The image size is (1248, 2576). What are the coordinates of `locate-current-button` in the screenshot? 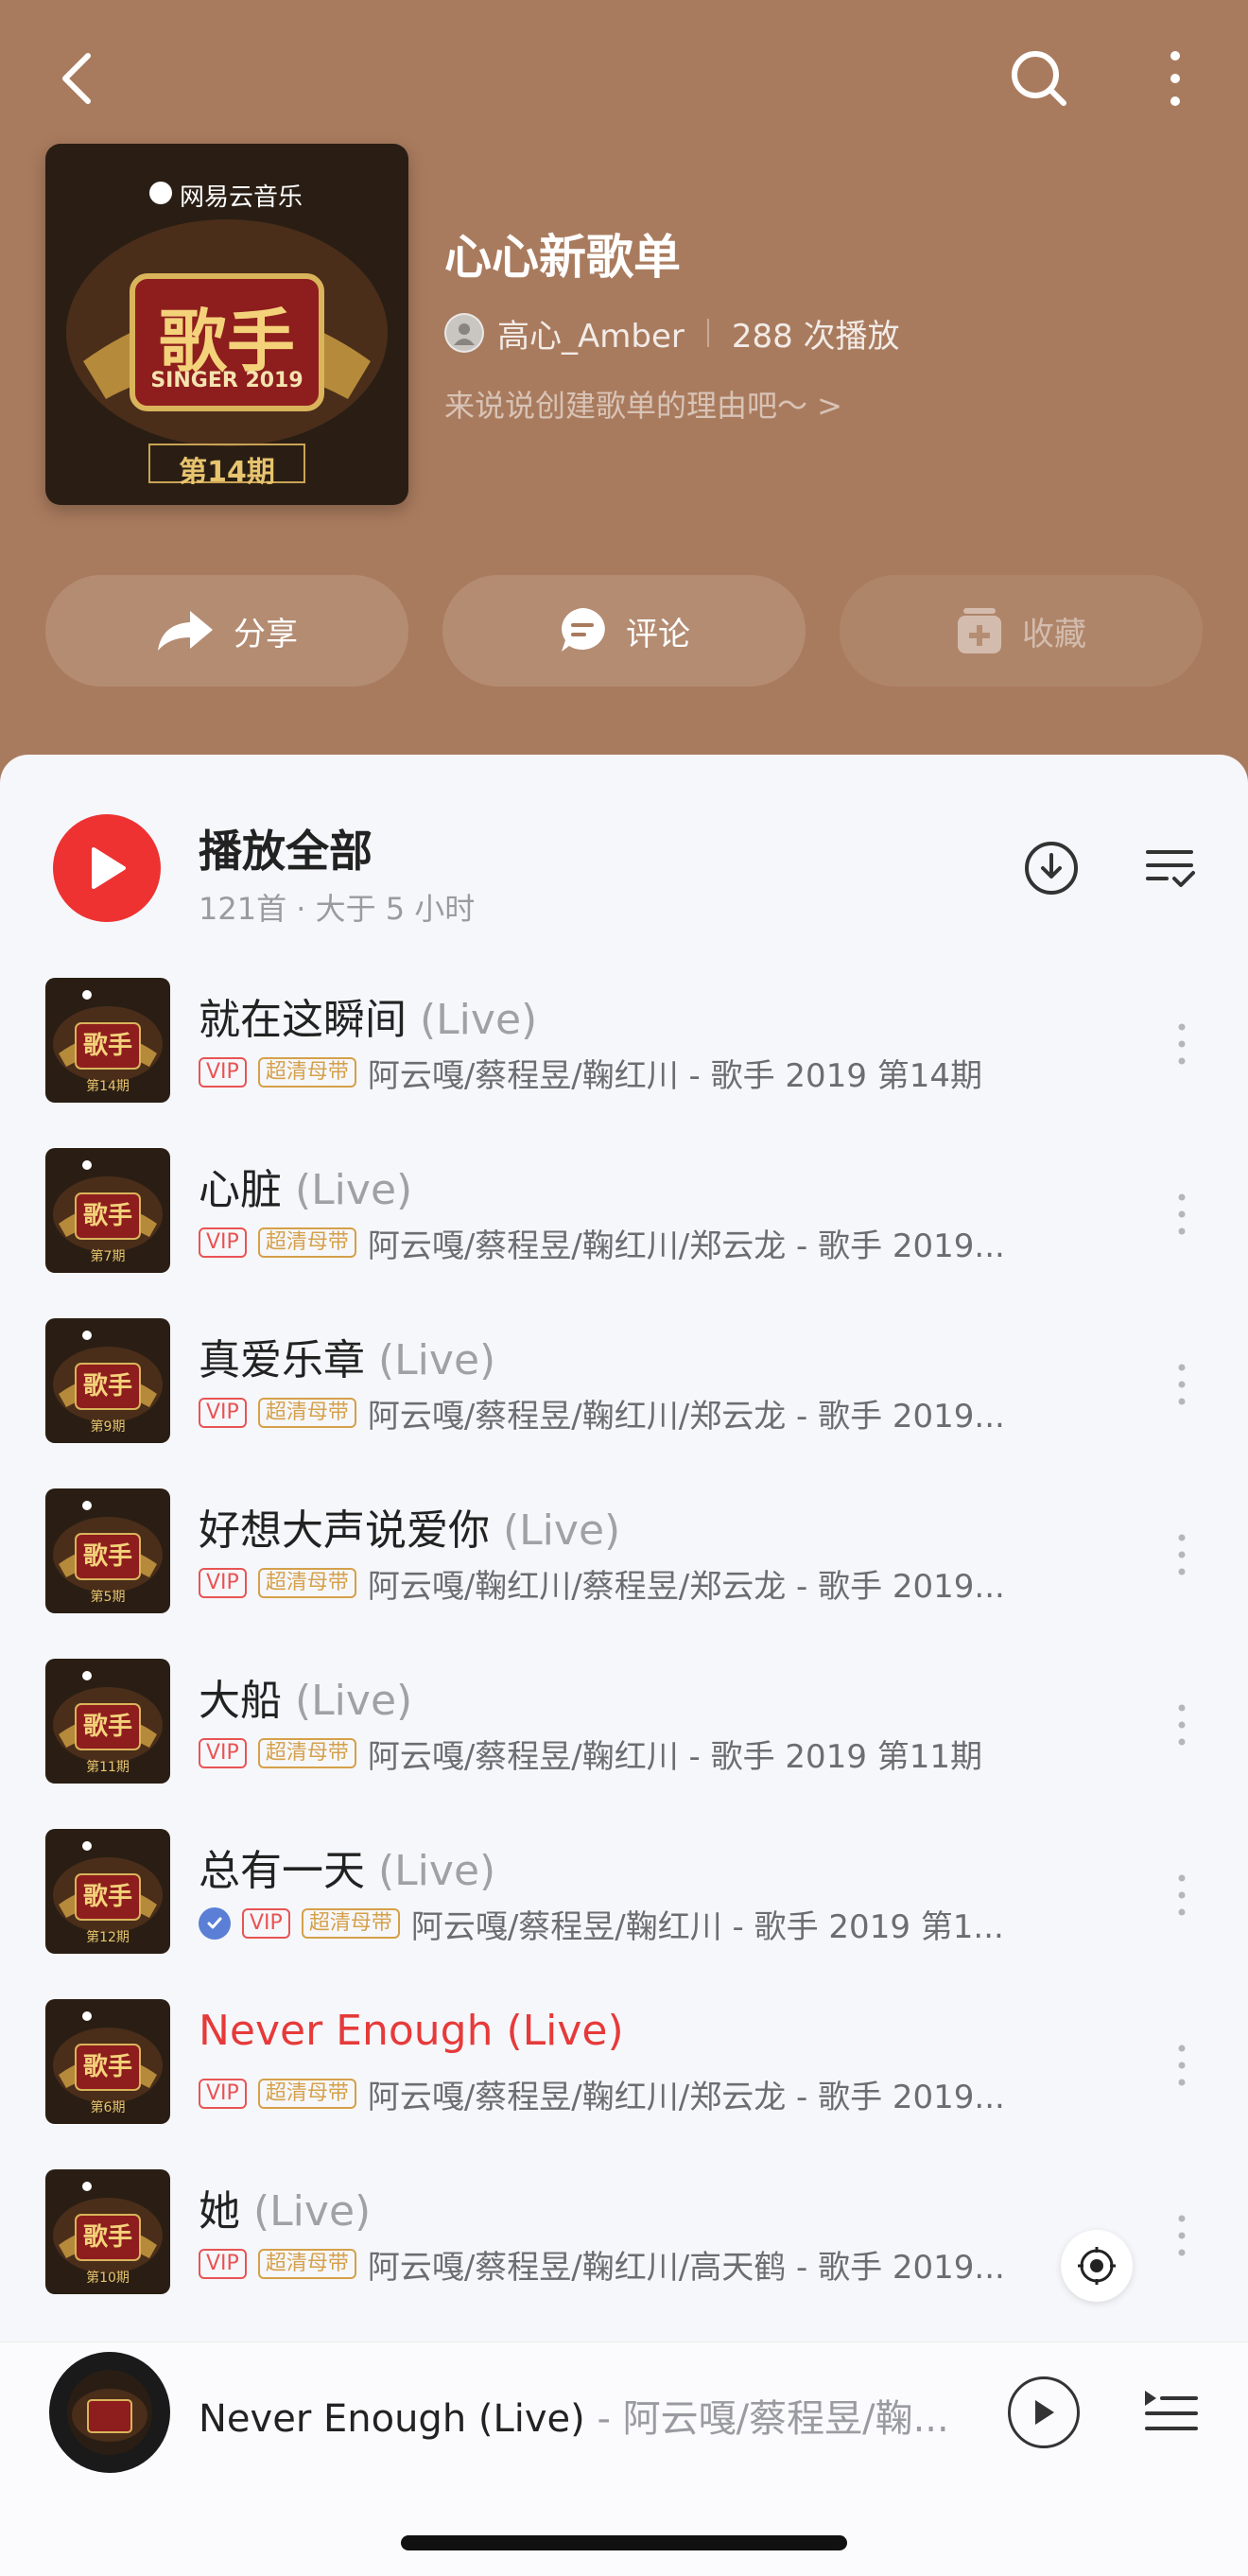 It's located at (1097, 2266).